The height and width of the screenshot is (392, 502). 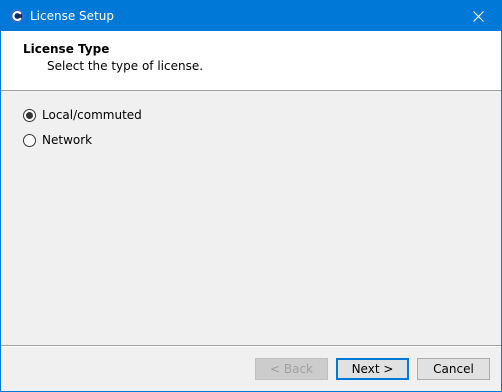 I want to click on close-icon, so click(x=478, y=16).